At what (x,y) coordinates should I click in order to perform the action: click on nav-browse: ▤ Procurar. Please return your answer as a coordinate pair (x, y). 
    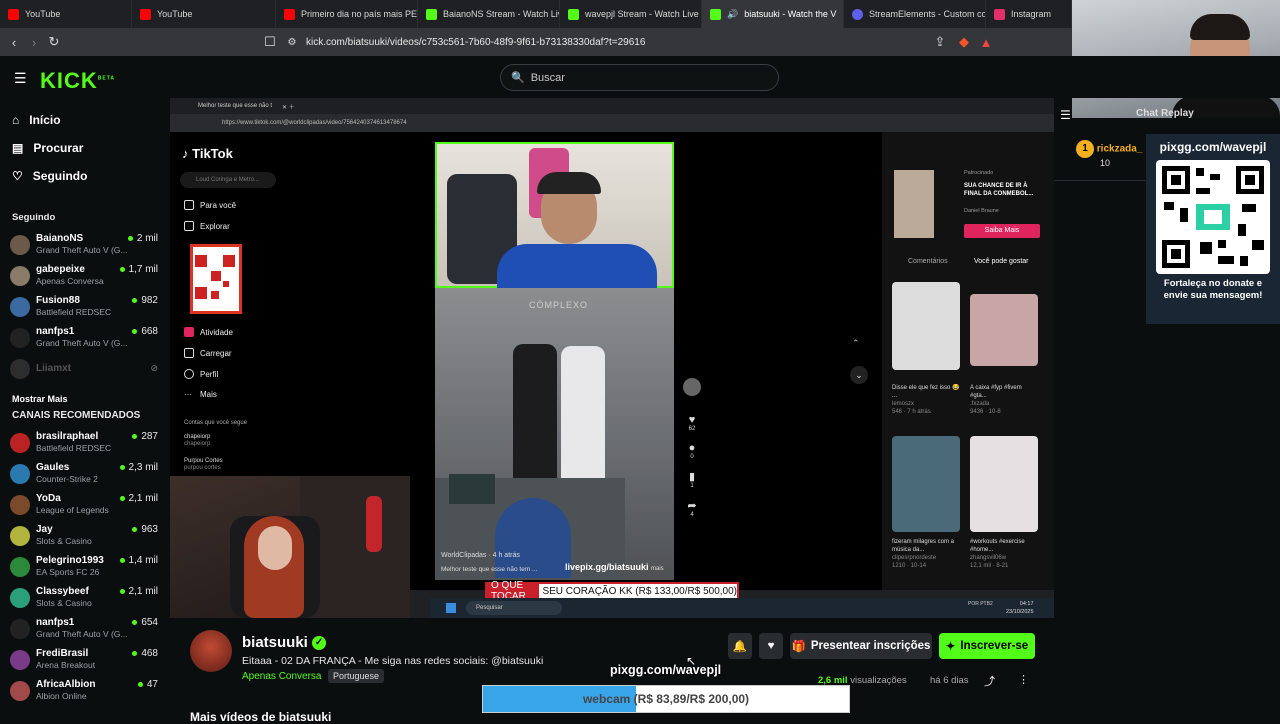
    Looking at the image, I should click on (85, 148).